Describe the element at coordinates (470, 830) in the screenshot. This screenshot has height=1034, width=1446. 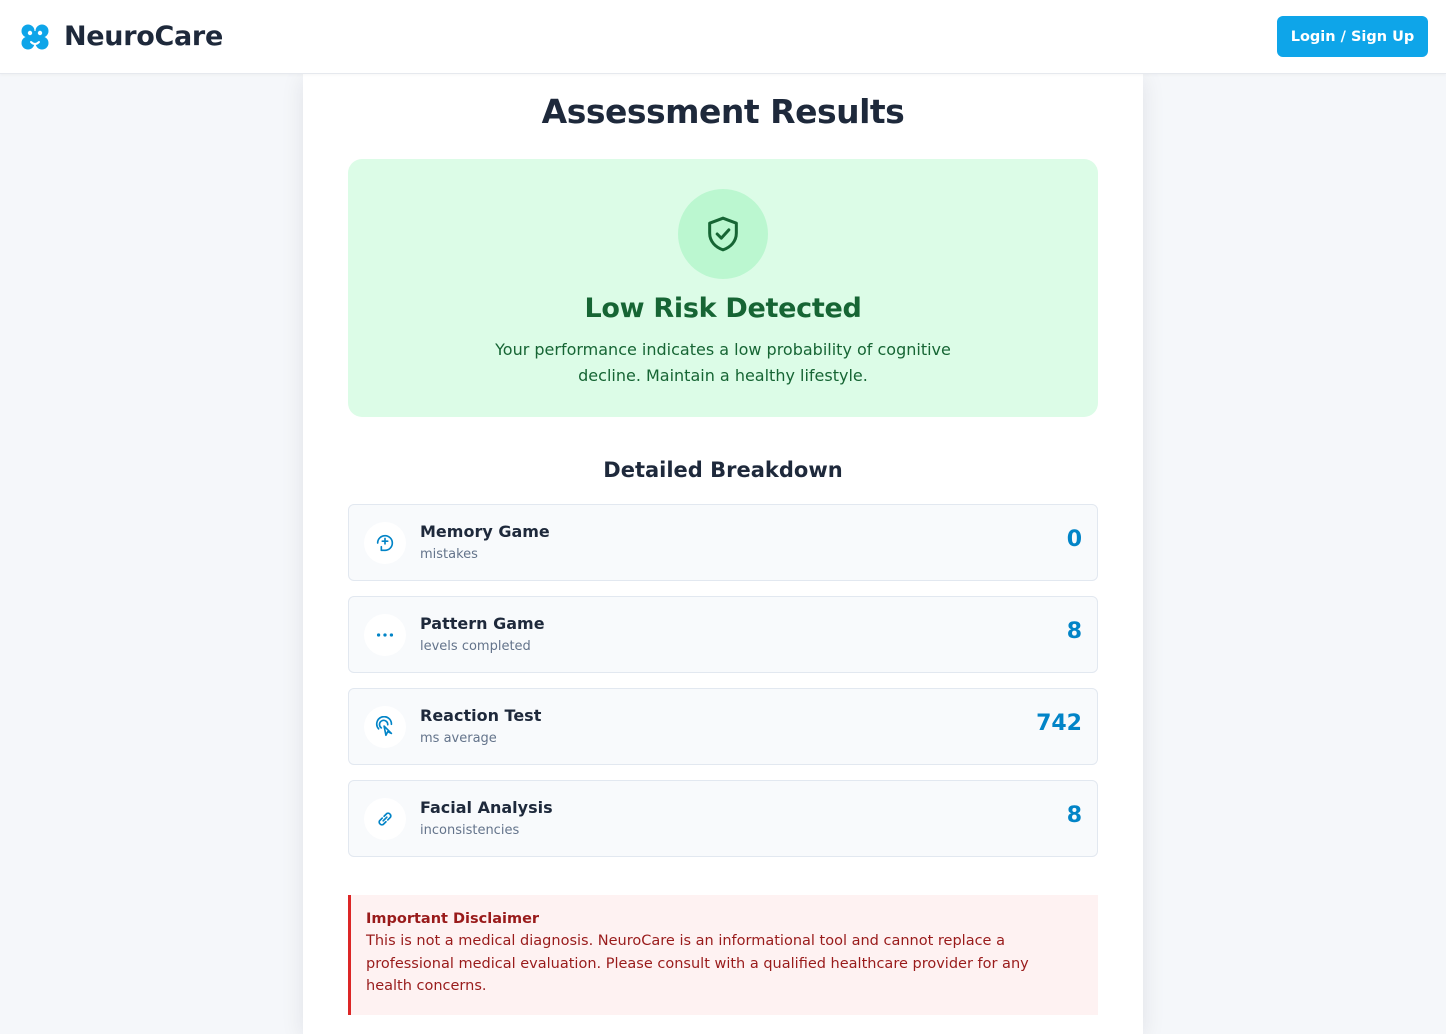
I see `metric-unit: inconsistencies` at that location.